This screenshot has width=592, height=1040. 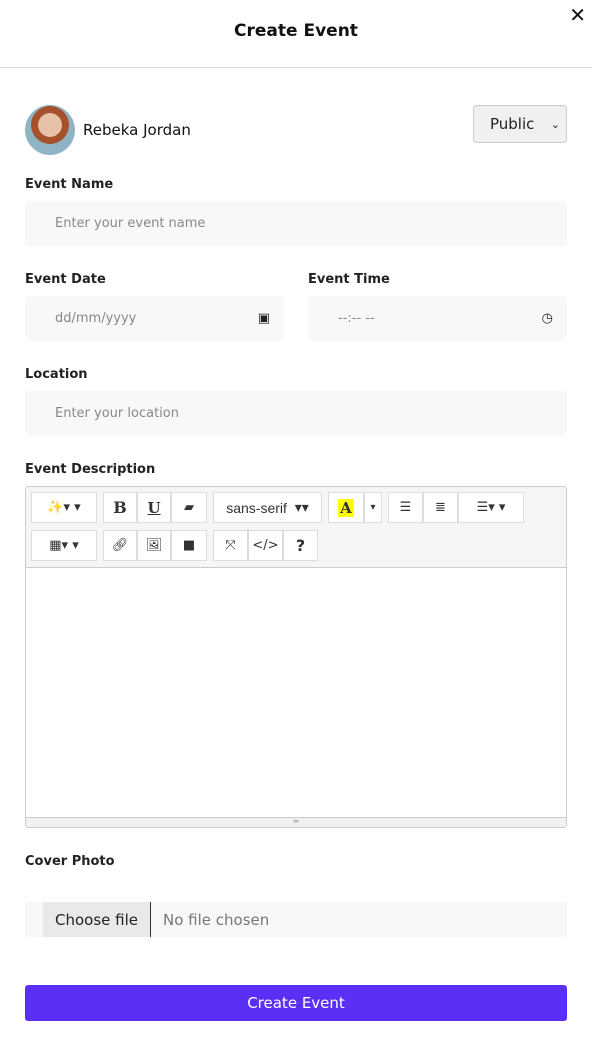 I want to click on cover-photo-label: Cover Photo, so click(x=70, y=861).